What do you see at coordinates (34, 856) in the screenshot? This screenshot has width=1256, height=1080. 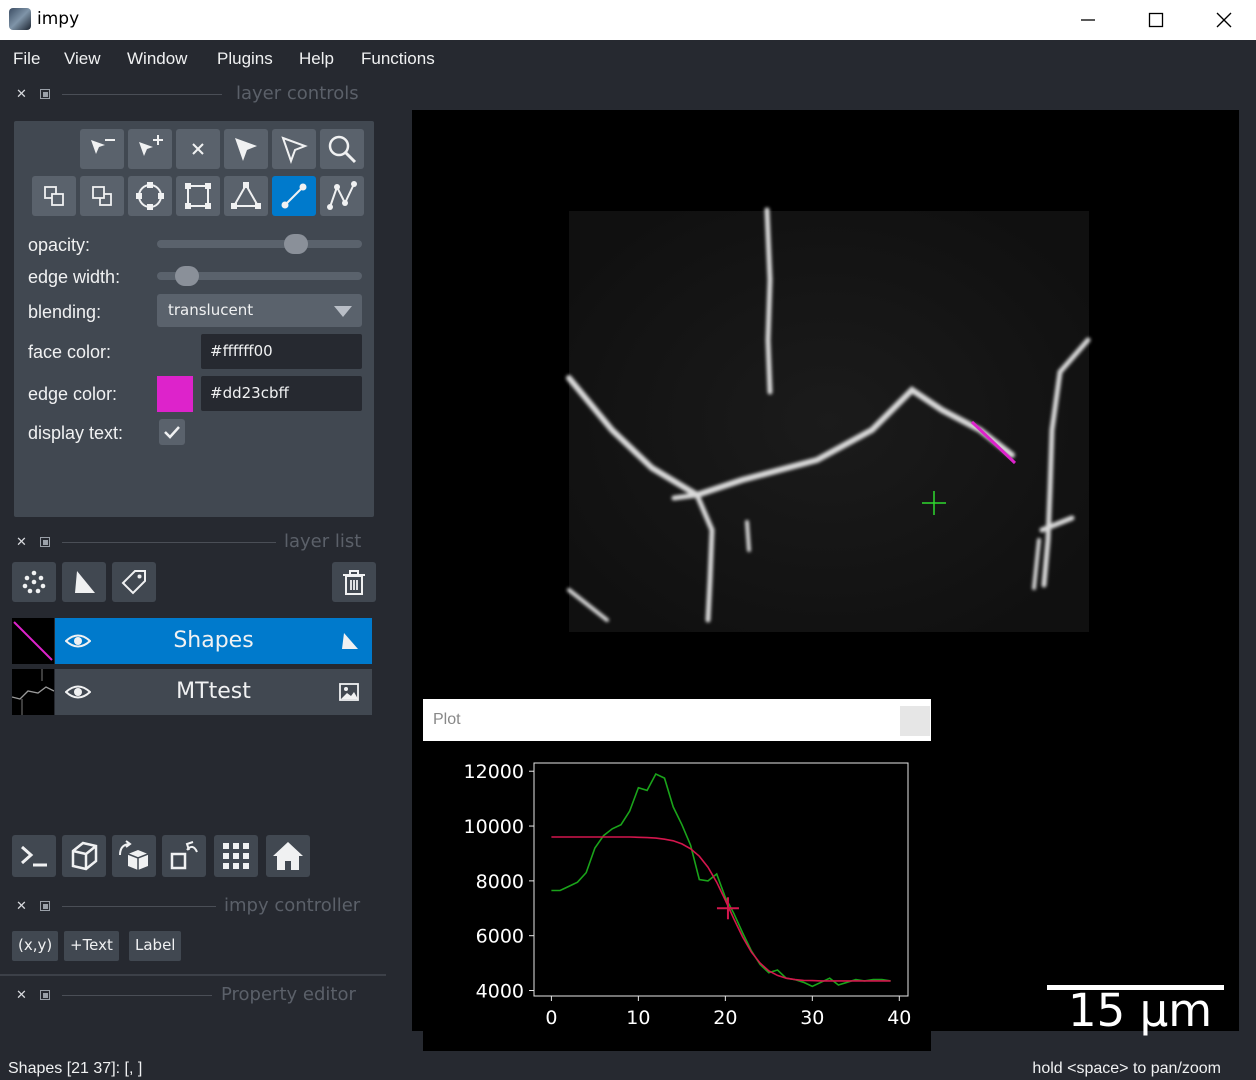 I see `console-button` at bounding box center [34, 856].